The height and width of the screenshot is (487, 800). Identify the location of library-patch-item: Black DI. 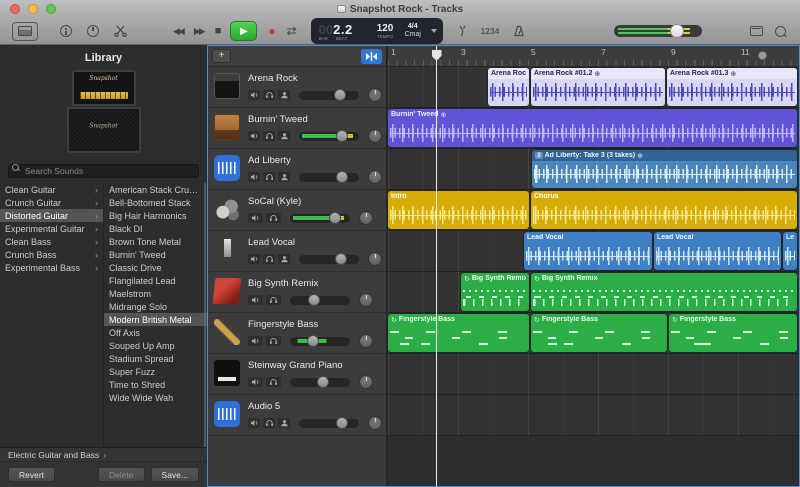
(155, 228).